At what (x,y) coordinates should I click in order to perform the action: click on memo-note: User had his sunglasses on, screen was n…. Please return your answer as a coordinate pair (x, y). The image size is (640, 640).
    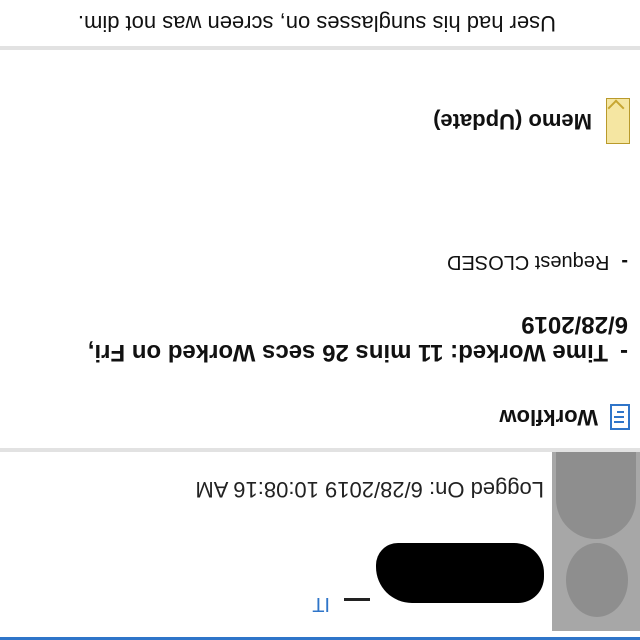
    Looking at the image, I should click on (316, 23).